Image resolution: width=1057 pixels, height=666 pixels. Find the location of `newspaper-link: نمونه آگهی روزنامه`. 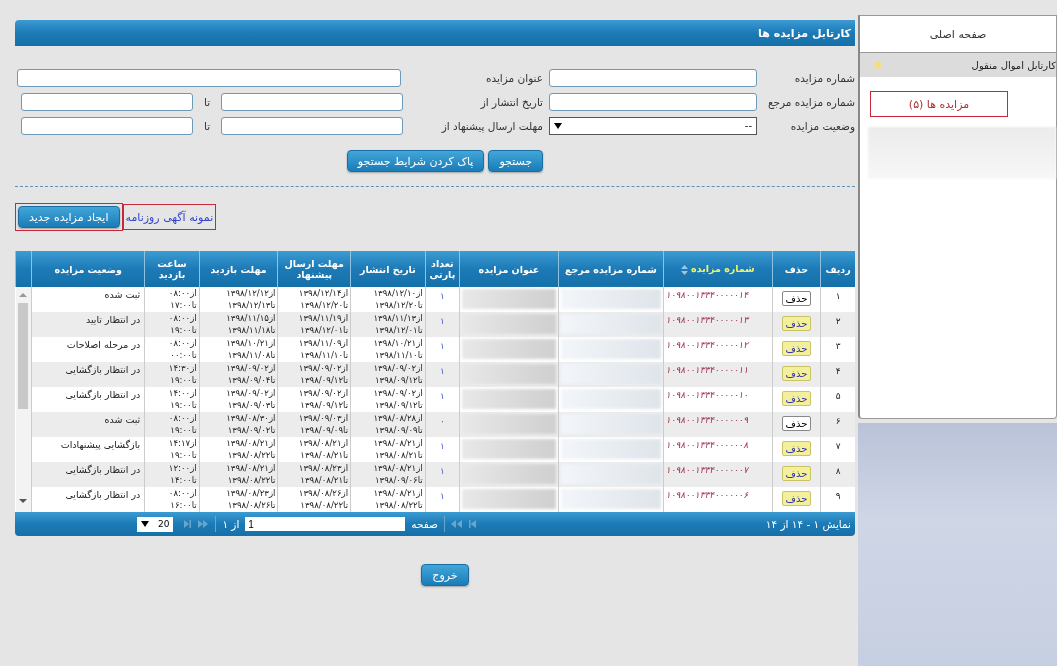

newspaper-link: نمونه آگهی روزنامه is located at coordinates (169, 217).